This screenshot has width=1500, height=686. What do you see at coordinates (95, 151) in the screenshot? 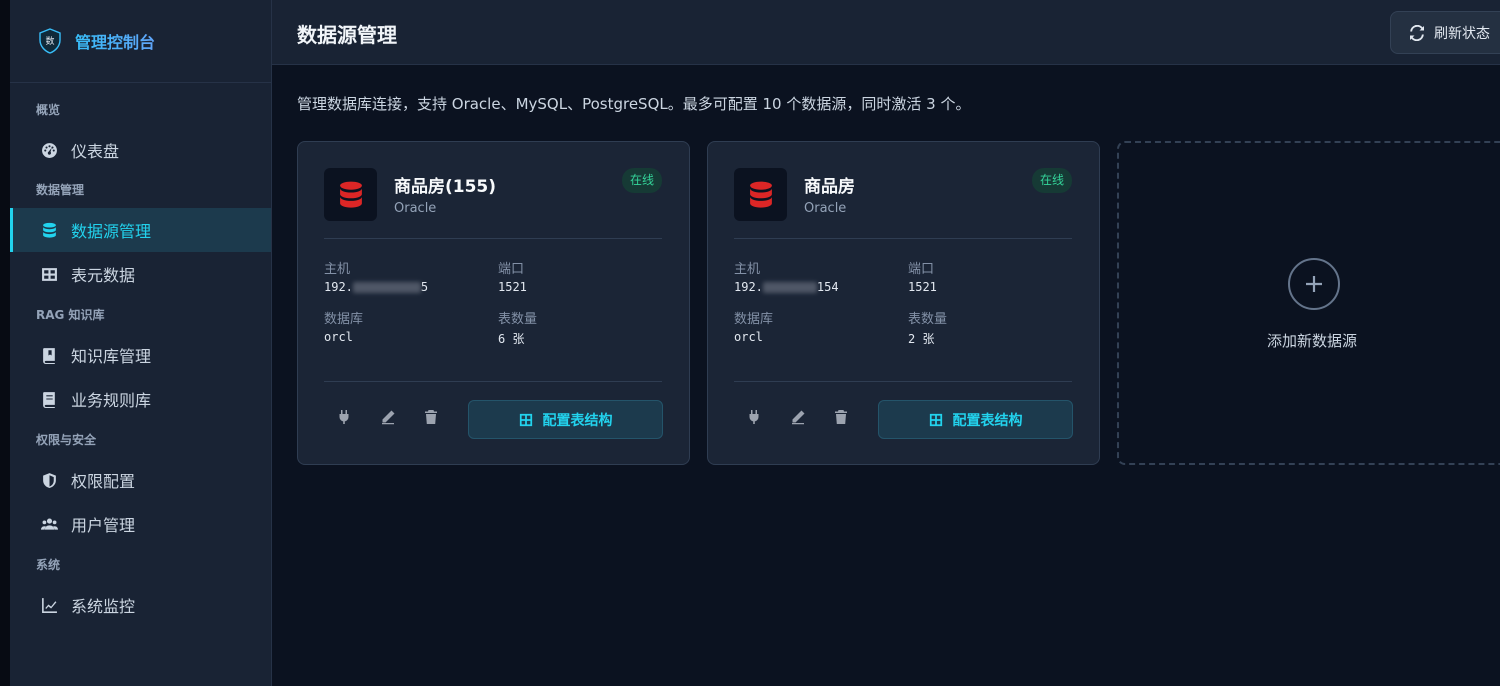
I see `sidebar-item-label: 仪表盘` at bounding box center [95, 151].